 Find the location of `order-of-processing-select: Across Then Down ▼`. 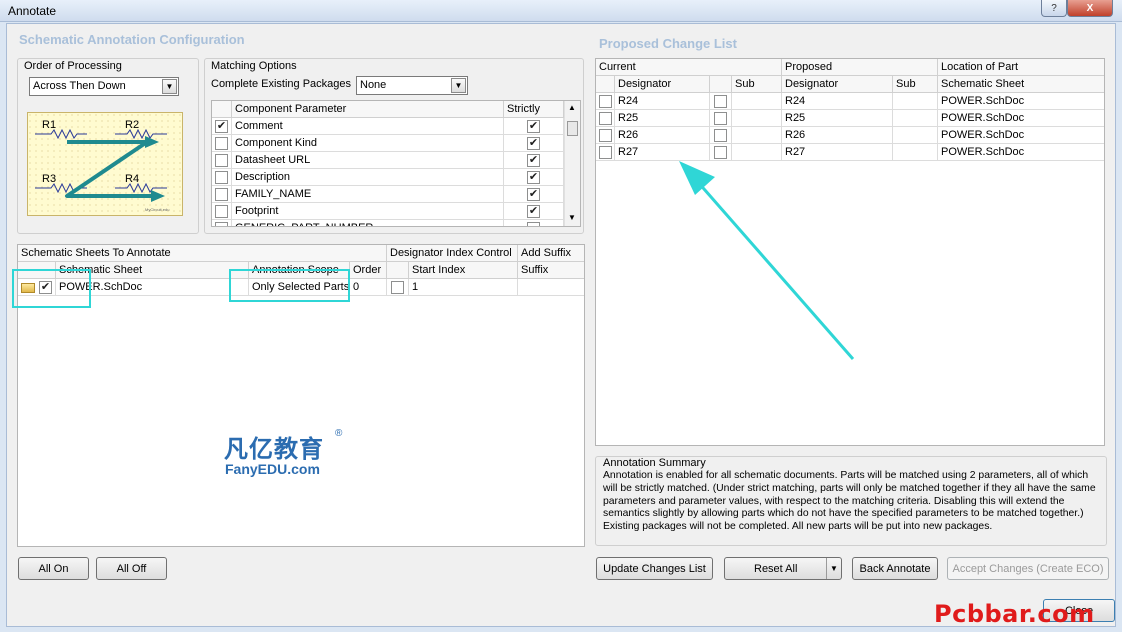

order-of-processing-select: Across Then Down ▼ is located at coordinates (104, 86).